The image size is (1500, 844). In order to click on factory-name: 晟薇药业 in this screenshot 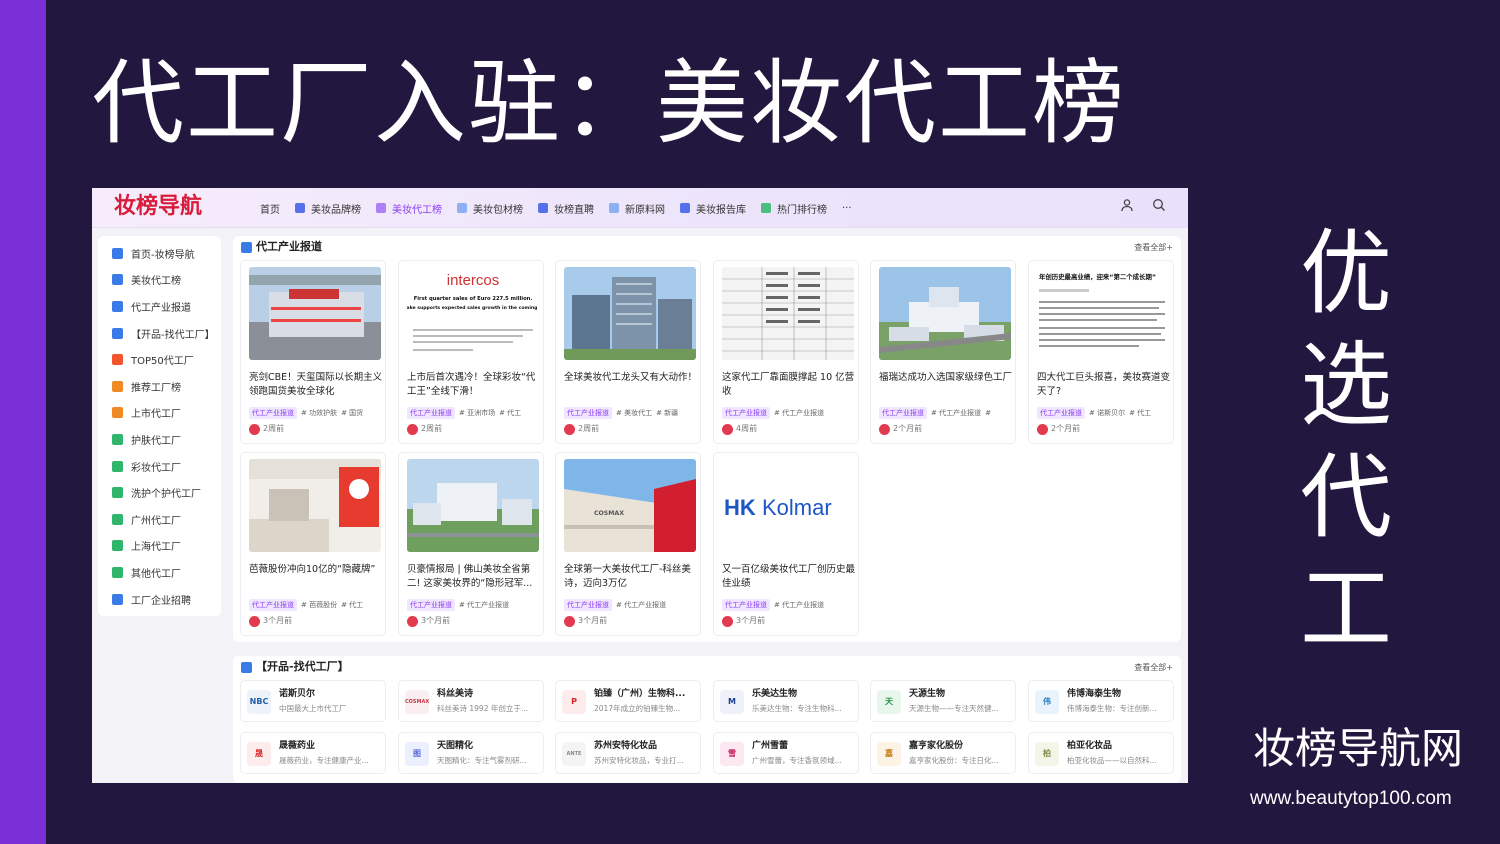, I will do `click(331, 746)`.